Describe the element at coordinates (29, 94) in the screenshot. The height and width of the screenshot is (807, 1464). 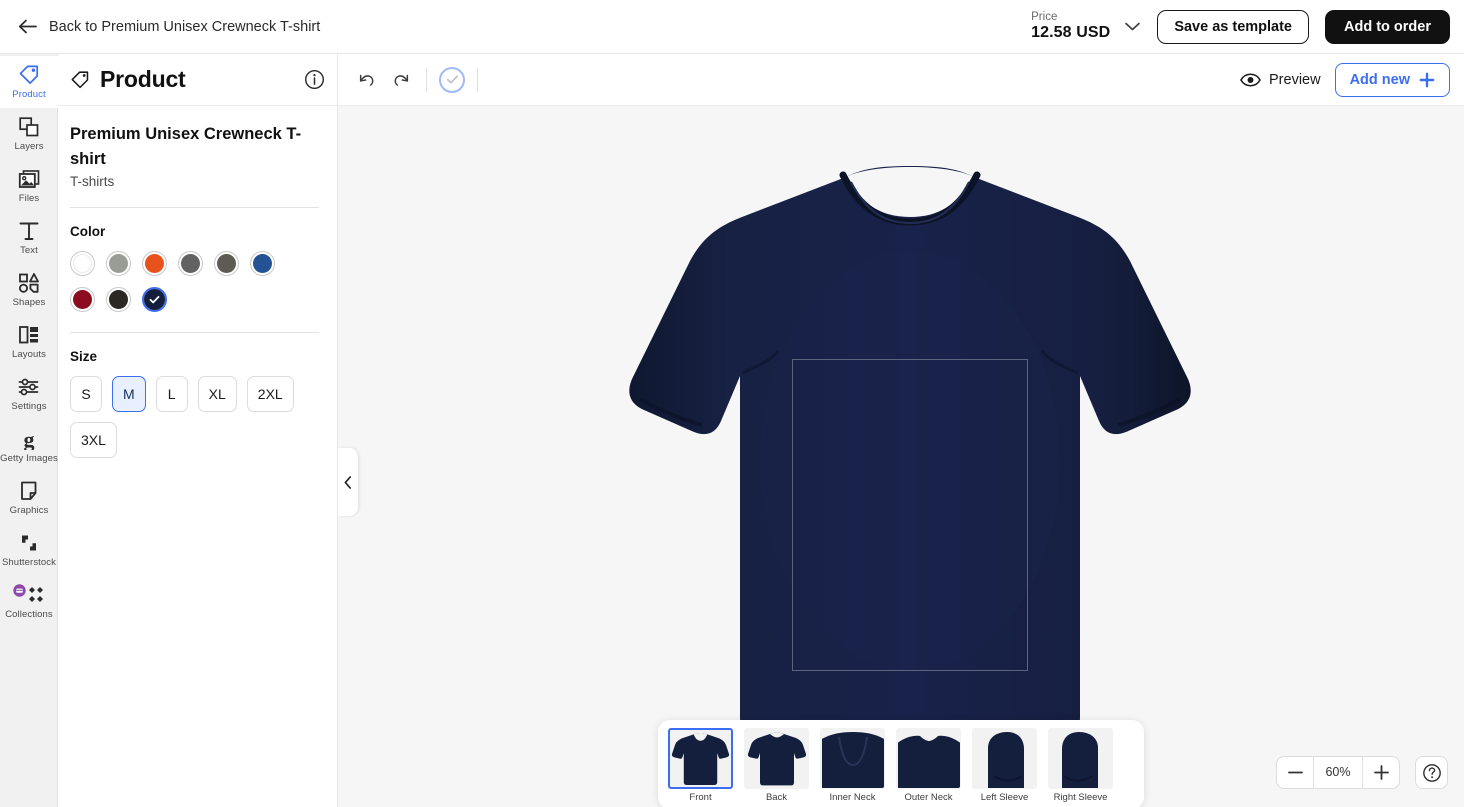
I see `rail-label-product: Product` at that location.